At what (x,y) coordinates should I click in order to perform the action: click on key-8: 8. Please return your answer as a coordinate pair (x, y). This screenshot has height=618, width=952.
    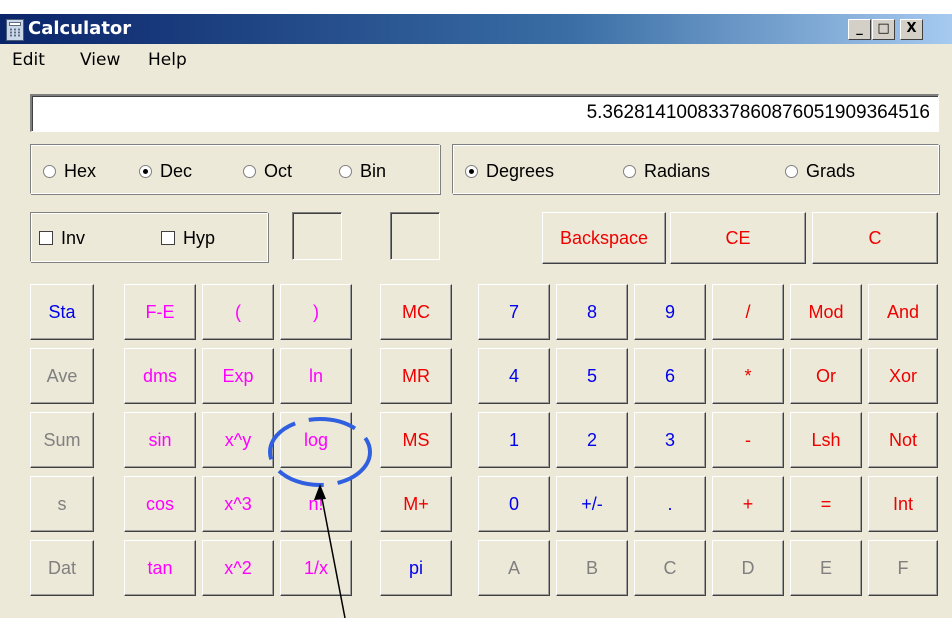
    Looking at the image, I should click on (592, 312).